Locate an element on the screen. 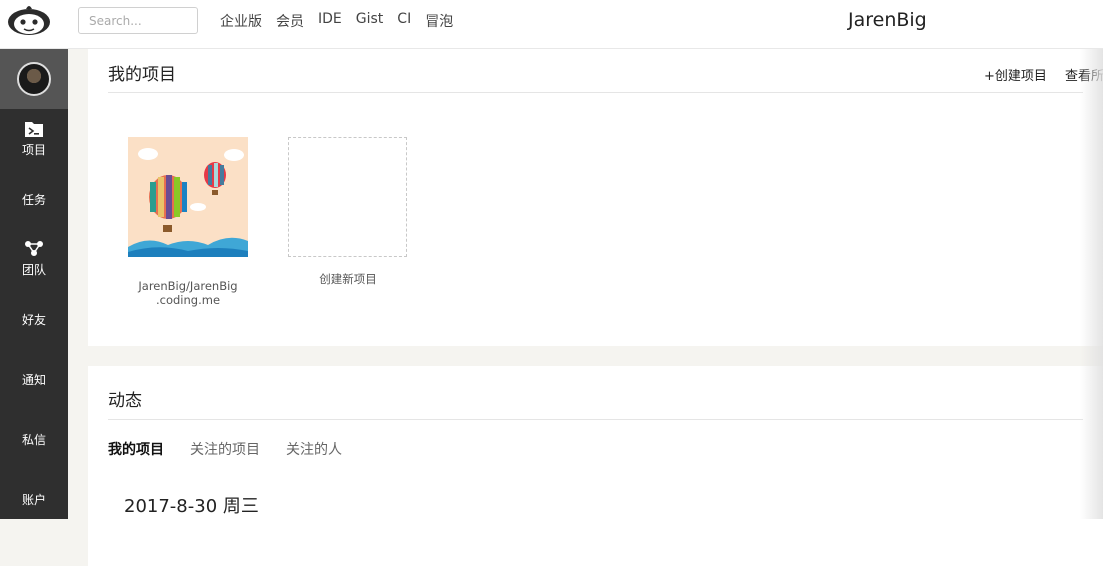  nav-enterprise-link: 企业版 is located at coordinates (241, 21).